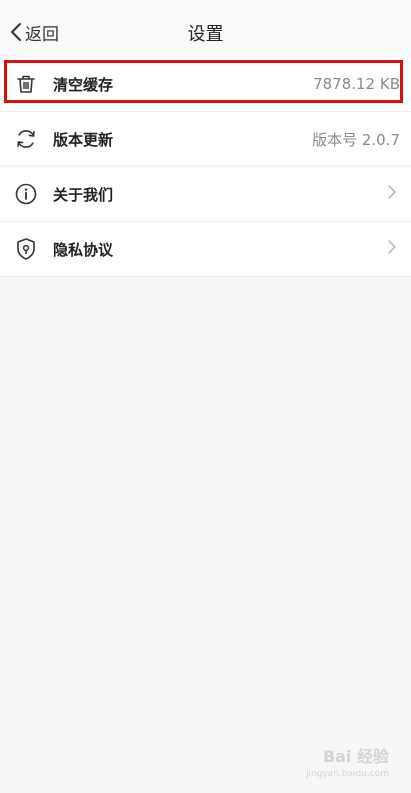 This screenshot has height=793, width=411. Describe the element at coordinates (347, 774) in the screenshot. I see `watermark-url: jingyan.baidu.com` at that location.